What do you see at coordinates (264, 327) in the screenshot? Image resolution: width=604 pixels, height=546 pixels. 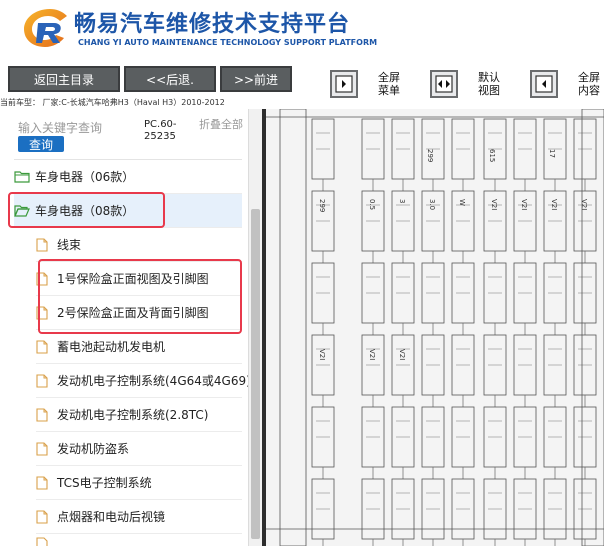 I see `diagram-frame` at bounding box center [264, 327].